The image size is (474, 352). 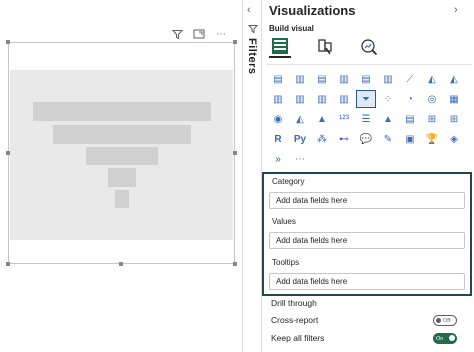 I want to click on resize-handle-bottom-left, so click(x=8, y=264).